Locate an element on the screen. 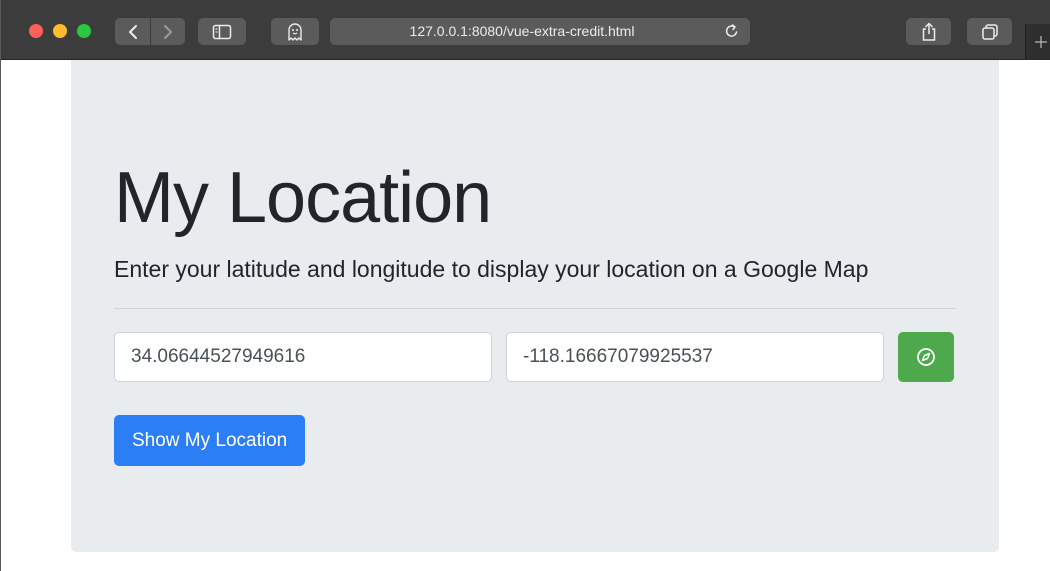  chevron-left-icon is located at coordinates (132, 31).